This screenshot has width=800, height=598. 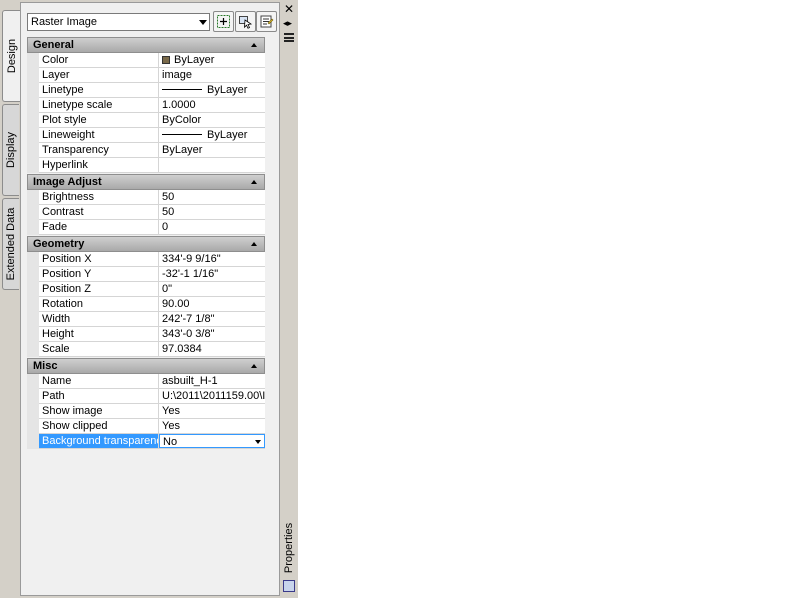 What do you see at coordinates (182, 89) in the screenshot?
I see `linetype-sample-icon` at bounding box center [182, 89].